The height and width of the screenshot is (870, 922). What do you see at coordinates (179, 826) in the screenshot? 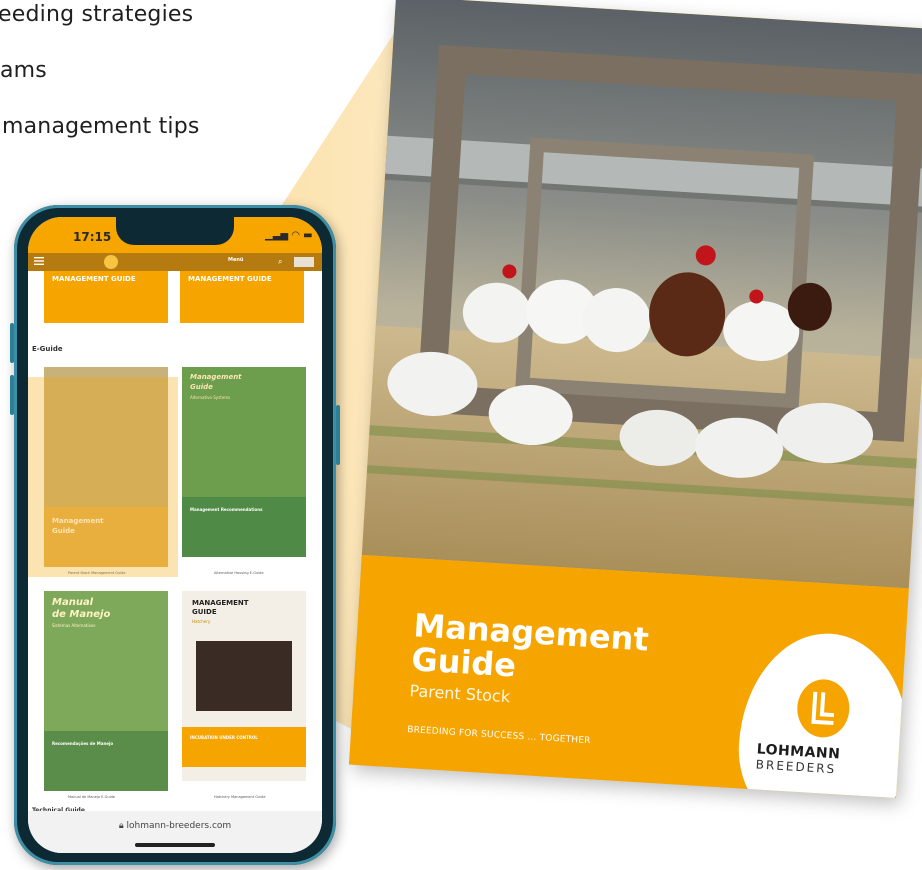
I see `url-value: lohmann-breeders.com` at bounding box center [179, 826].